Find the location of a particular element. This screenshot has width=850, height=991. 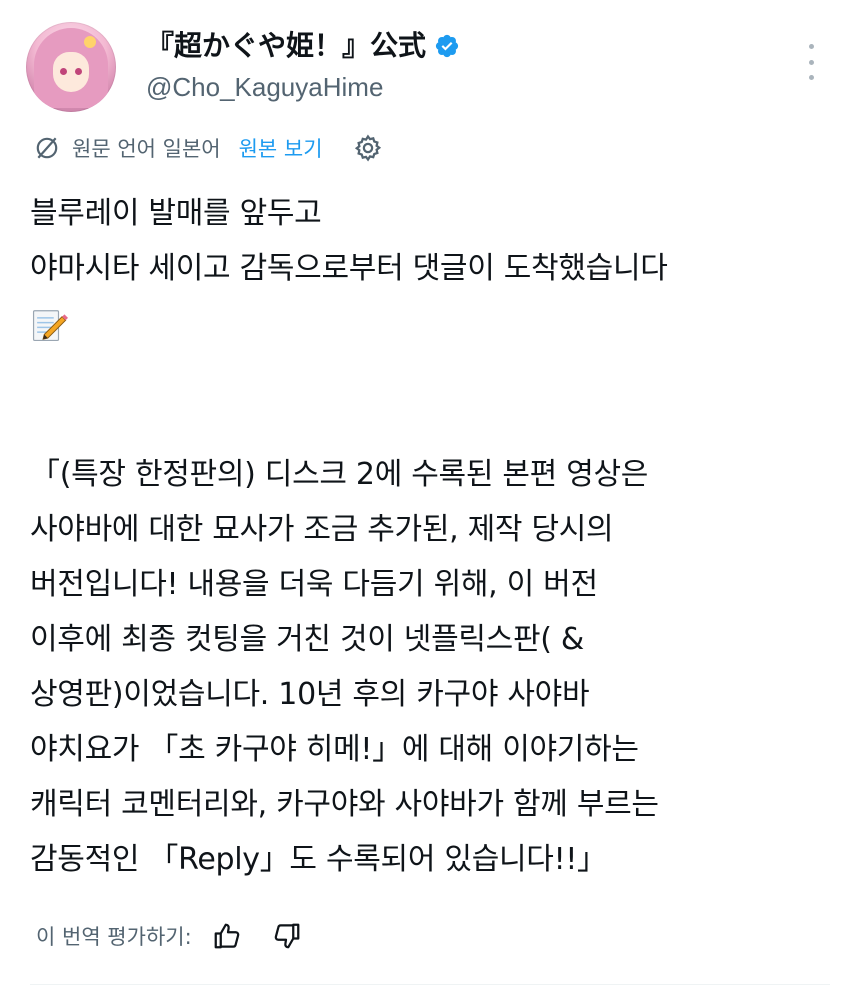

tweet-line: 사야바에 대한 묘사가 조금 추가된, 제작 당시의 is located at coordinates (322, 529).